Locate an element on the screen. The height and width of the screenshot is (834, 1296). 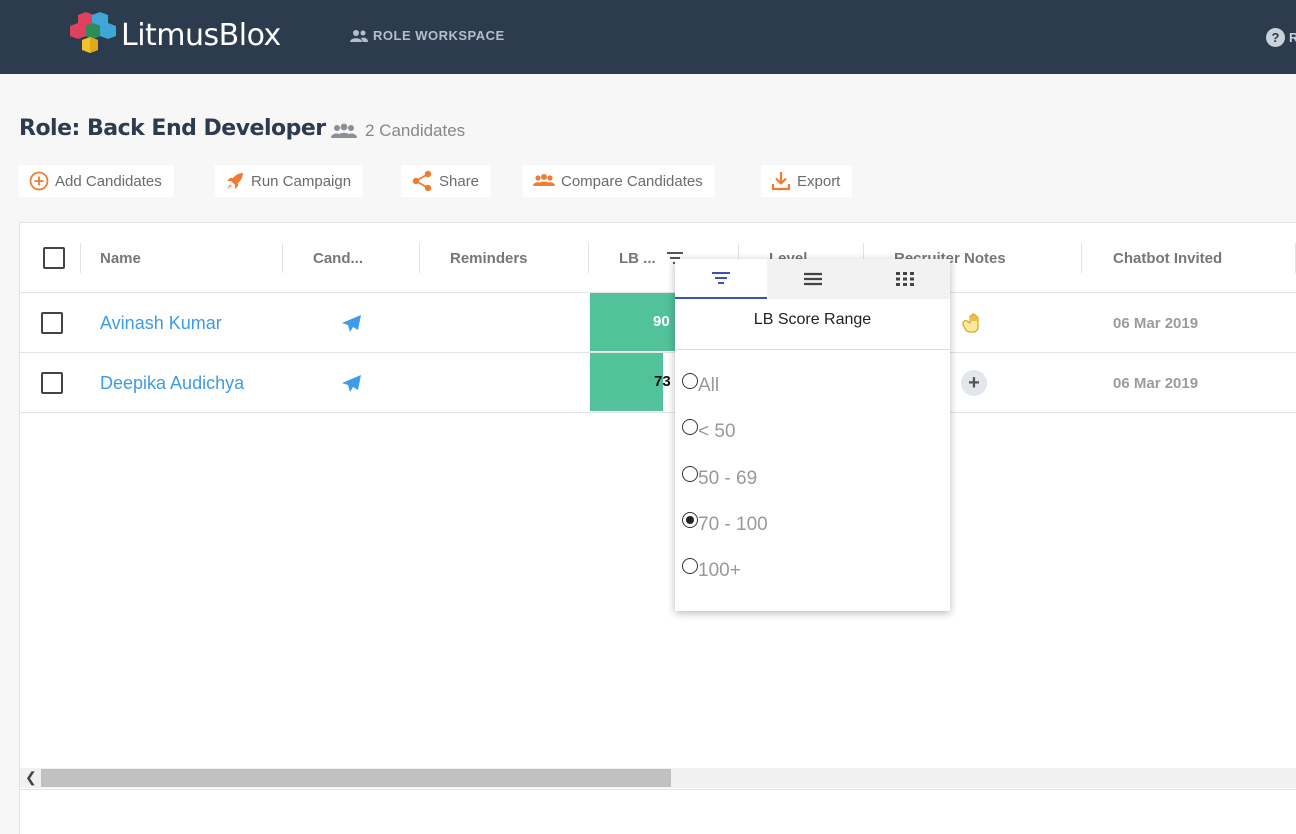
litmusblox-logo-icon is located at coordinates (93, 37).